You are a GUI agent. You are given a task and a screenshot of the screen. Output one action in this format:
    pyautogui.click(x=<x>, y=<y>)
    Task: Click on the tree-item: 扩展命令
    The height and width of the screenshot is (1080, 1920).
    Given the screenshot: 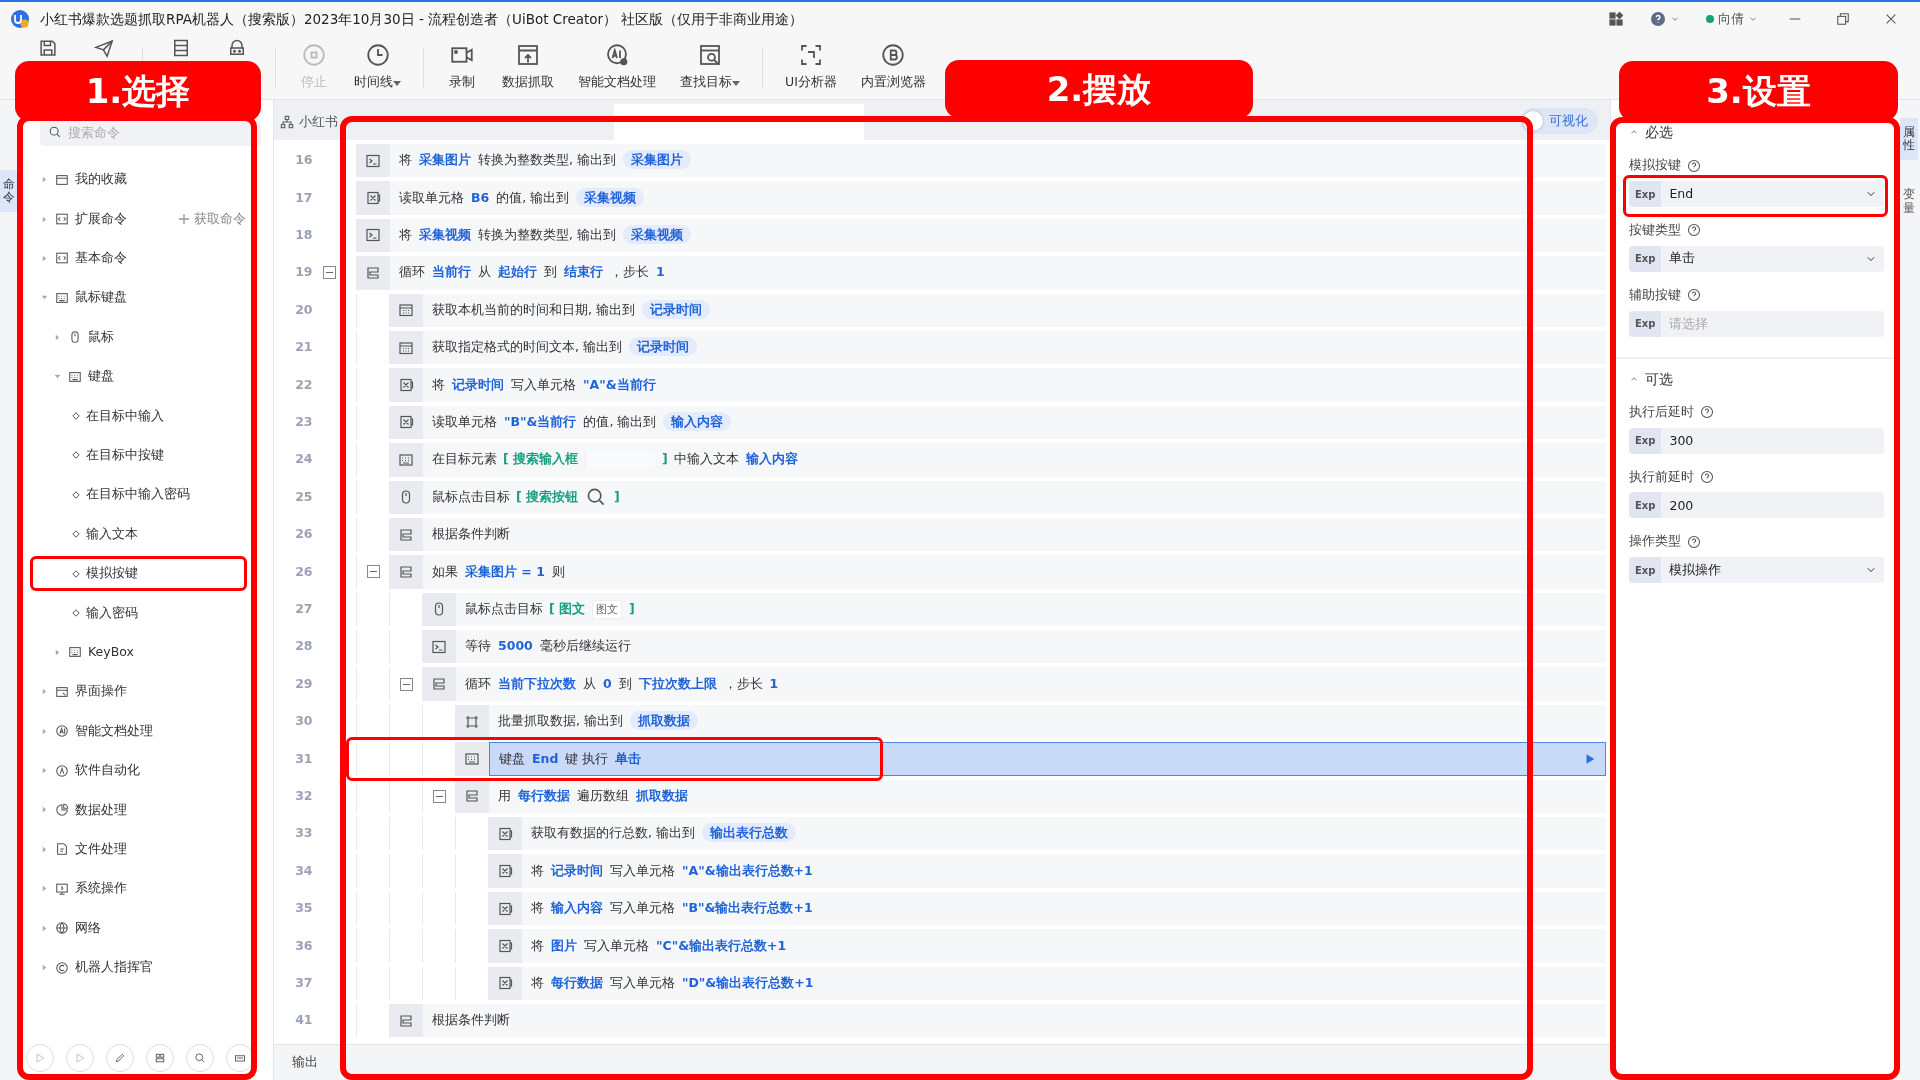 What is the action you would take?
    pyautogui.click(x=101, y=219)
    